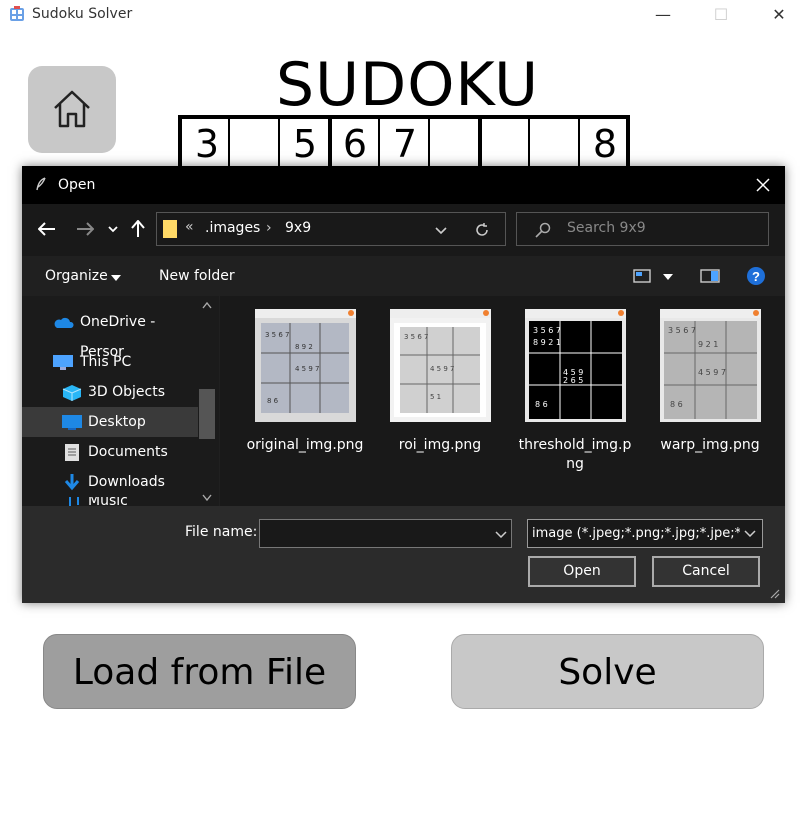 This screenshot has width=806, height=814. Describe the element at coordinates (708, 344) in the screenshot. I see `svg-text: 9 2 1` at that location.